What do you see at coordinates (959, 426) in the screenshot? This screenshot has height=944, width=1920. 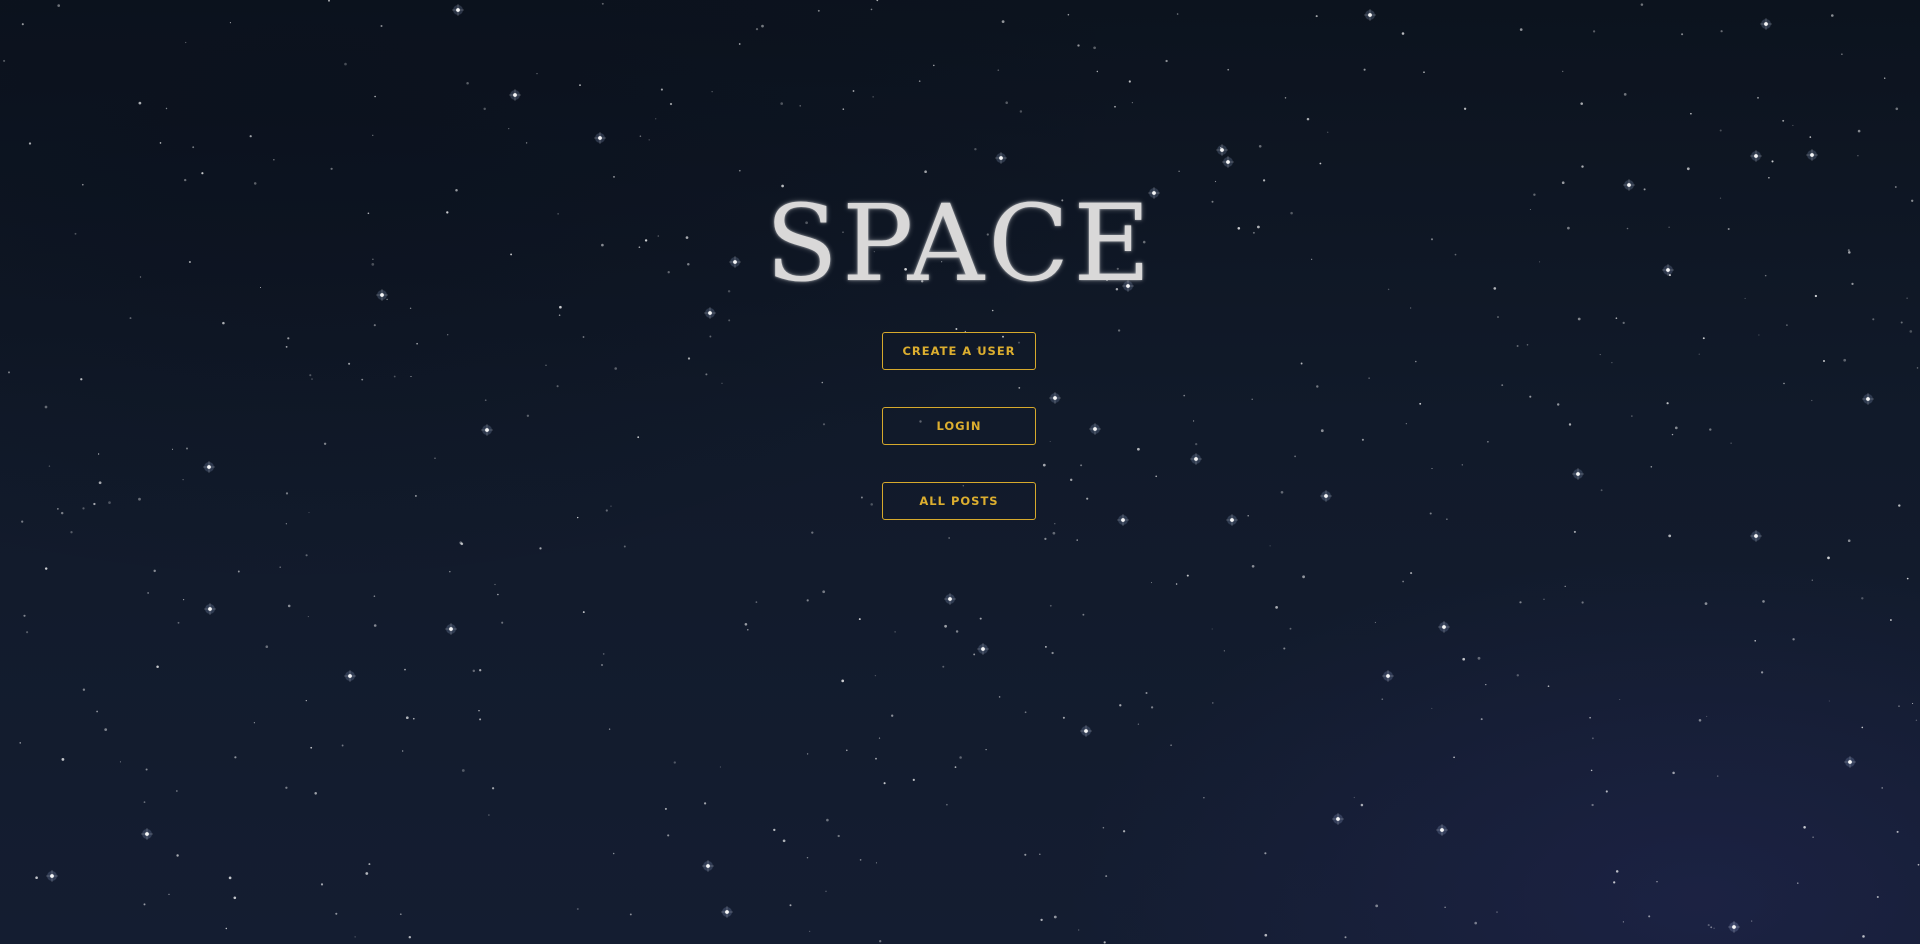 I see `login-button: LOGIN` at bounding box center [959, 426].